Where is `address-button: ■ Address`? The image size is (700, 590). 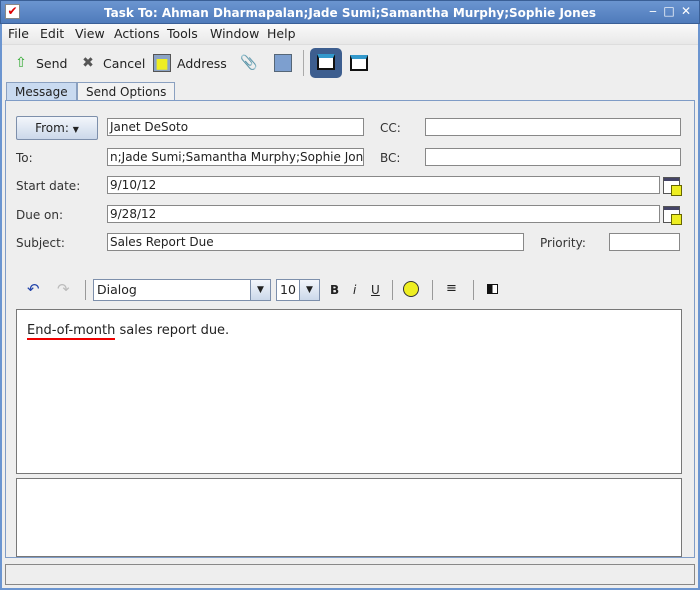 address-button: ■ Address is located at coordinates (190, 63).